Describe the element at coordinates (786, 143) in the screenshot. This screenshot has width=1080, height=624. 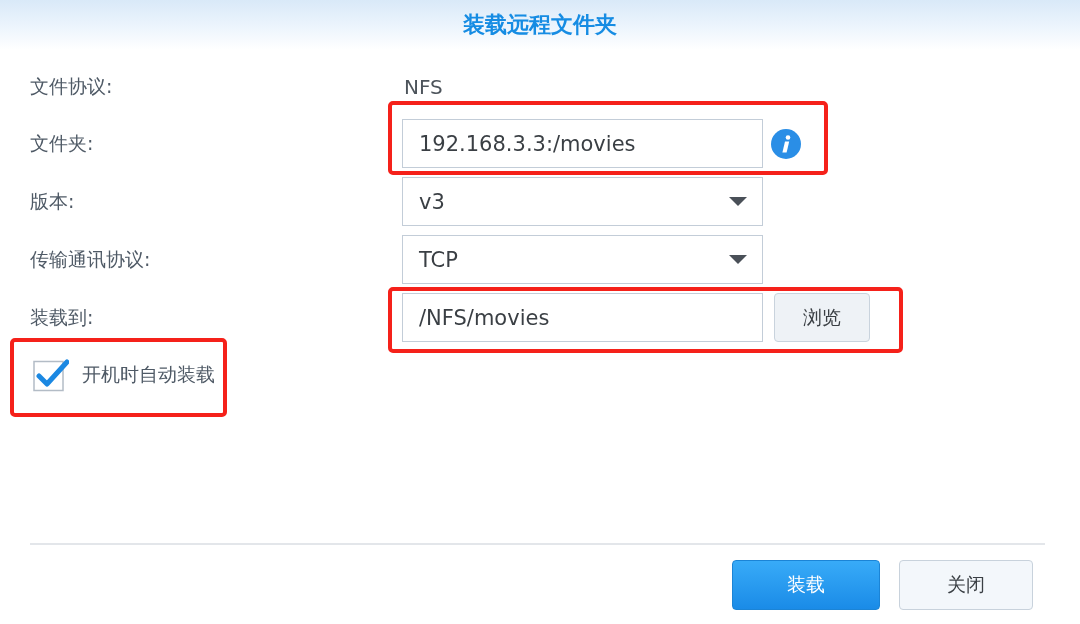
I see `info-icon` at that location.